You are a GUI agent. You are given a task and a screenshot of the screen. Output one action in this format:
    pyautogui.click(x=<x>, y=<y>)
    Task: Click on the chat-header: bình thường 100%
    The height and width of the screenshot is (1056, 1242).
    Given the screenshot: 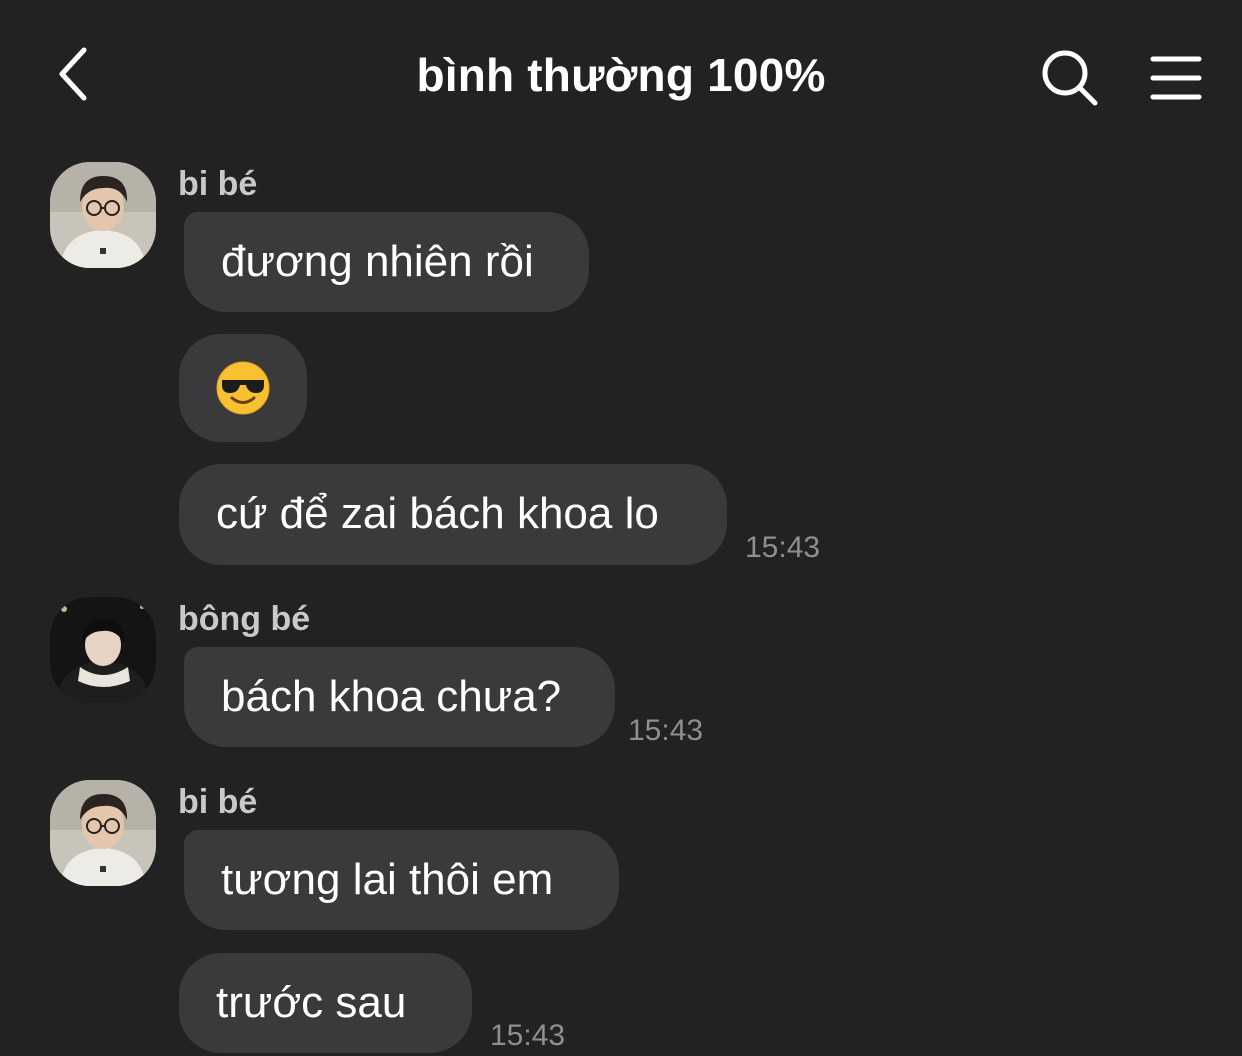 What is the action you would take?
    pyautogui.click(x=621, y=75)
    